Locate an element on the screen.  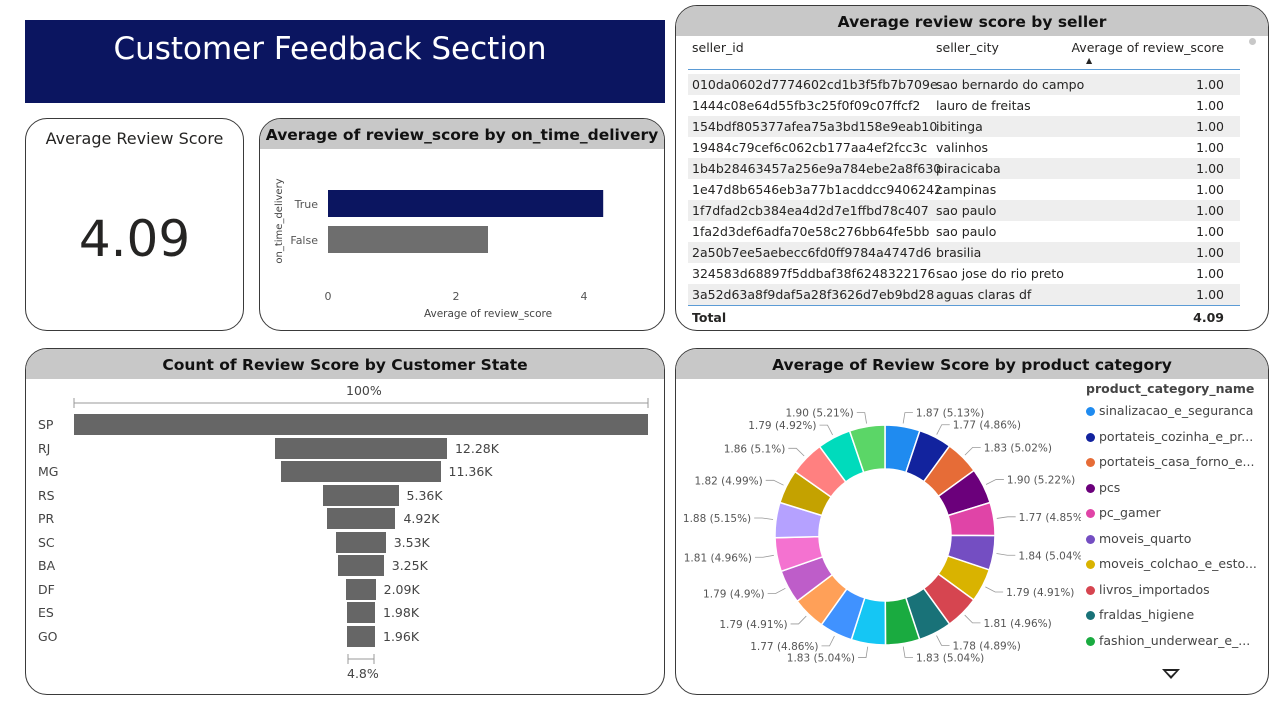
category-label-true: True is located at coordinates (306, 204).